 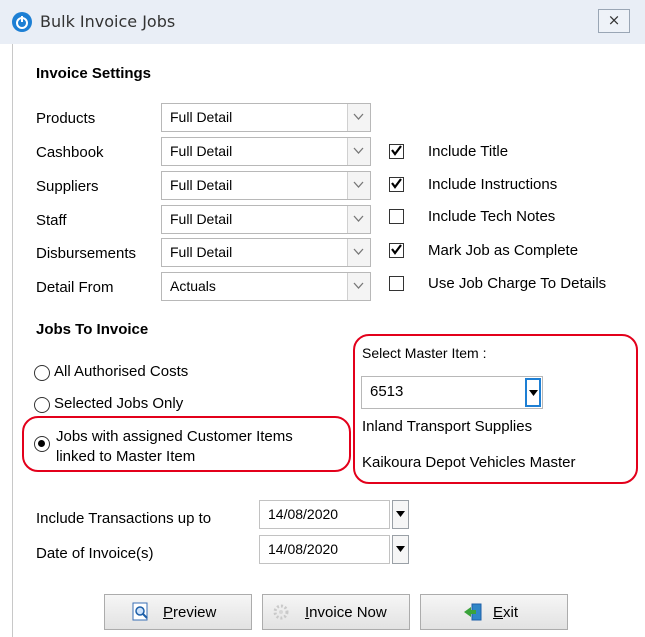 I want to click on option-3: Mark Job as Complete, so click(x=514, y=252).